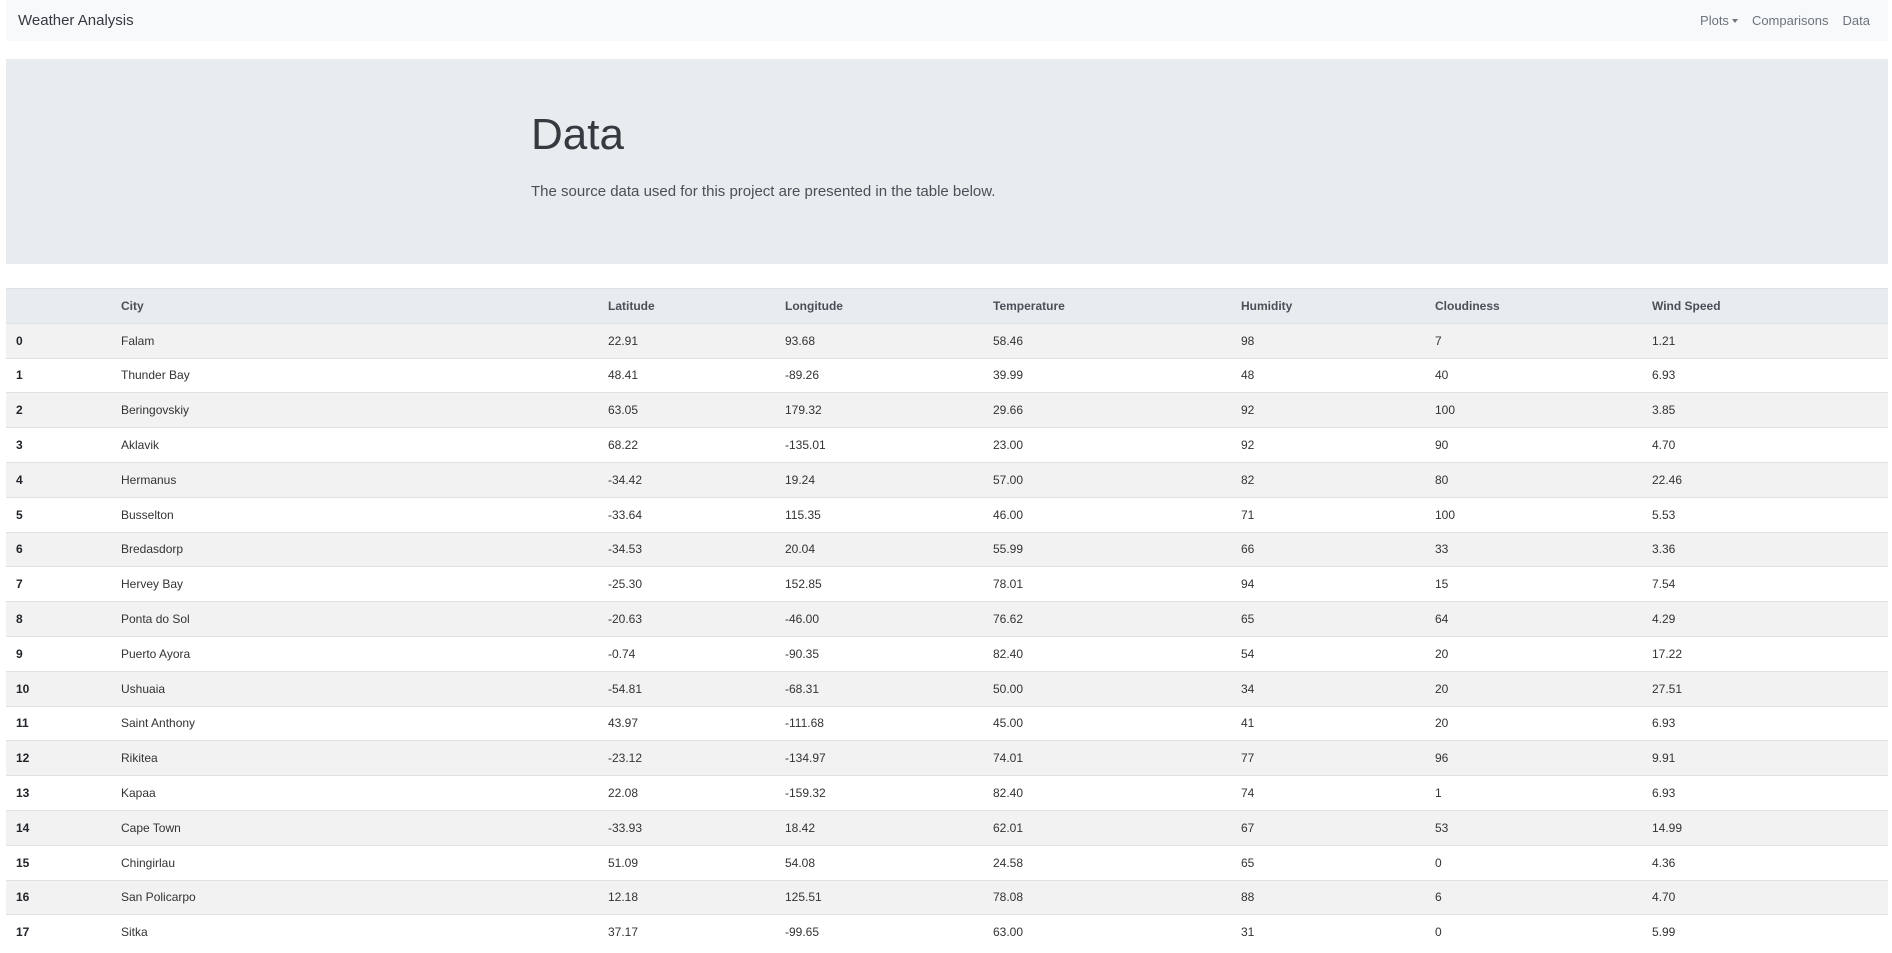 This screenshot has width=1892, height=953. What do you see at coordinates (63, 340) in the screenshot?
I see `cell-index: 0` at bounding box center [63, 340].